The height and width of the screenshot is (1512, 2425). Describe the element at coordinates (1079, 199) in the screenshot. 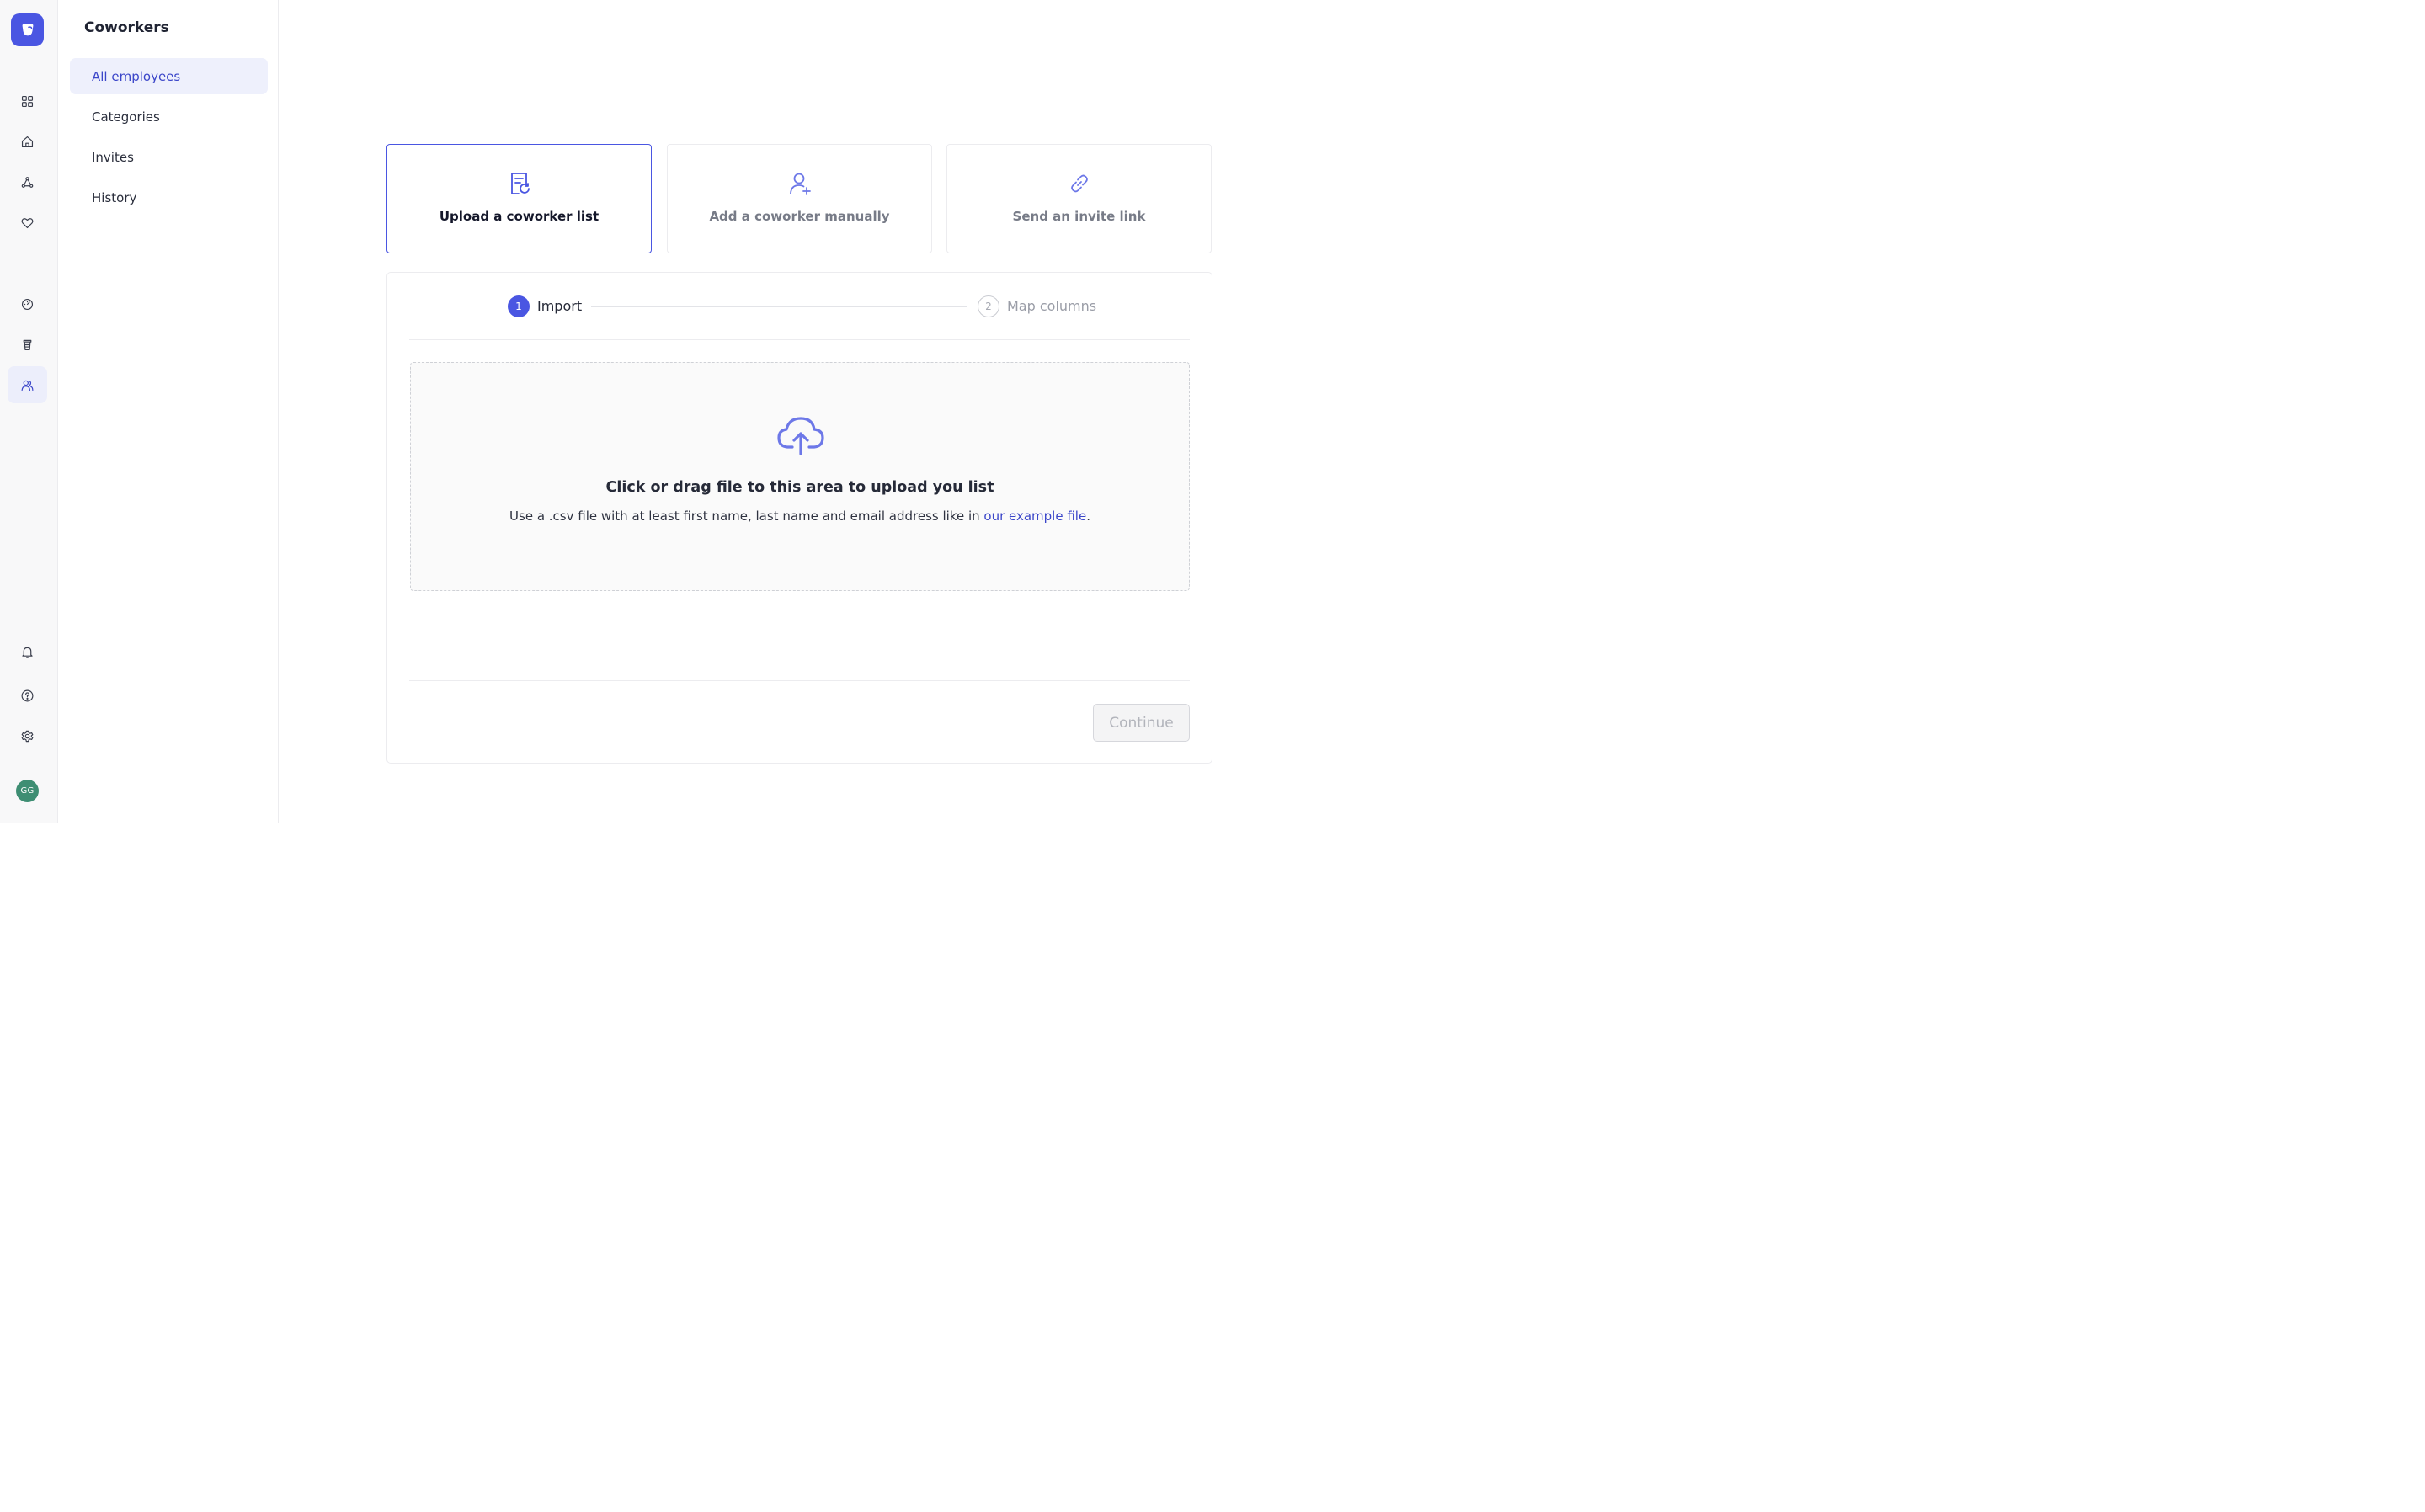

I see `invite-link-option: Send an invite link` at that location.